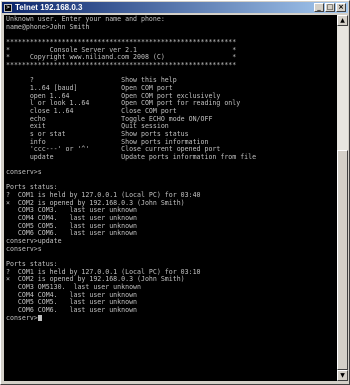 The image size is (350, 385). Describe the element at coordinates (34, 241) in the screenshot. I see `terminal-line: conserv>update` at that location.